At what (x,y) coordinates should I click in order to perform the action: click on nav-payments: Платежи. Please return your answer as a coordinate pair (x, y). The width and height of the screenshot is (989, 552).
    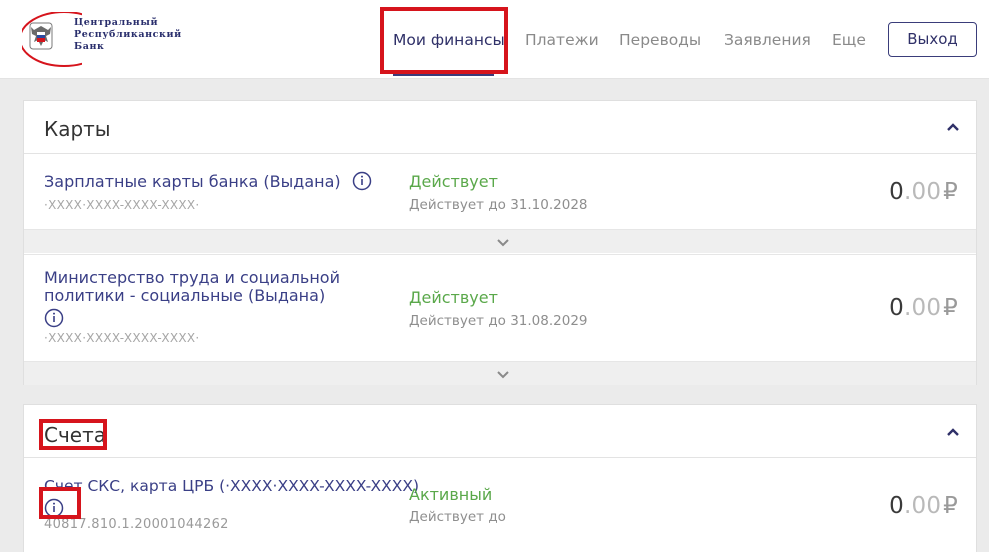
    Looking at the image, I should click on (562, 40).